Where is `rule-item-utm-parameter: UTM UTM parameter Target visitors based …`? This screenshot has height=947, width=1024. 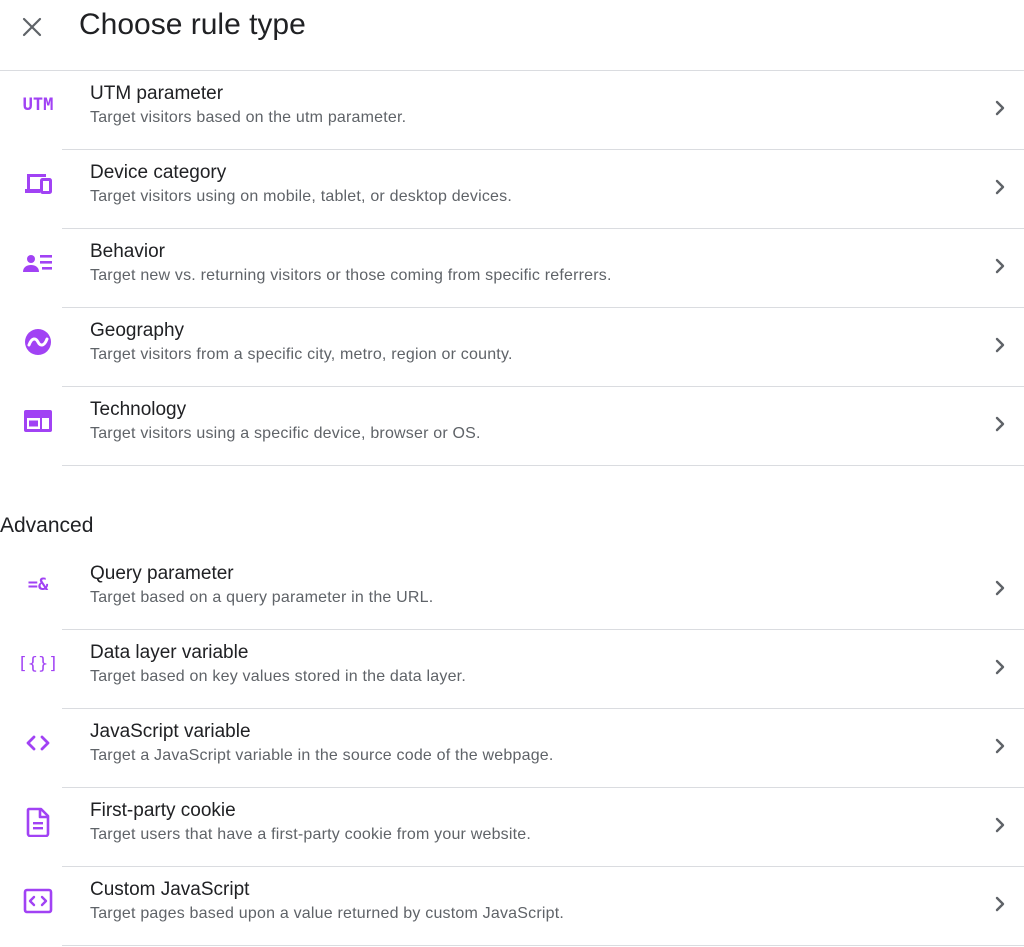 rule-item-utm-parameter: UTM UTM parameter Target visitors based … is located at coordinates (512, 110).